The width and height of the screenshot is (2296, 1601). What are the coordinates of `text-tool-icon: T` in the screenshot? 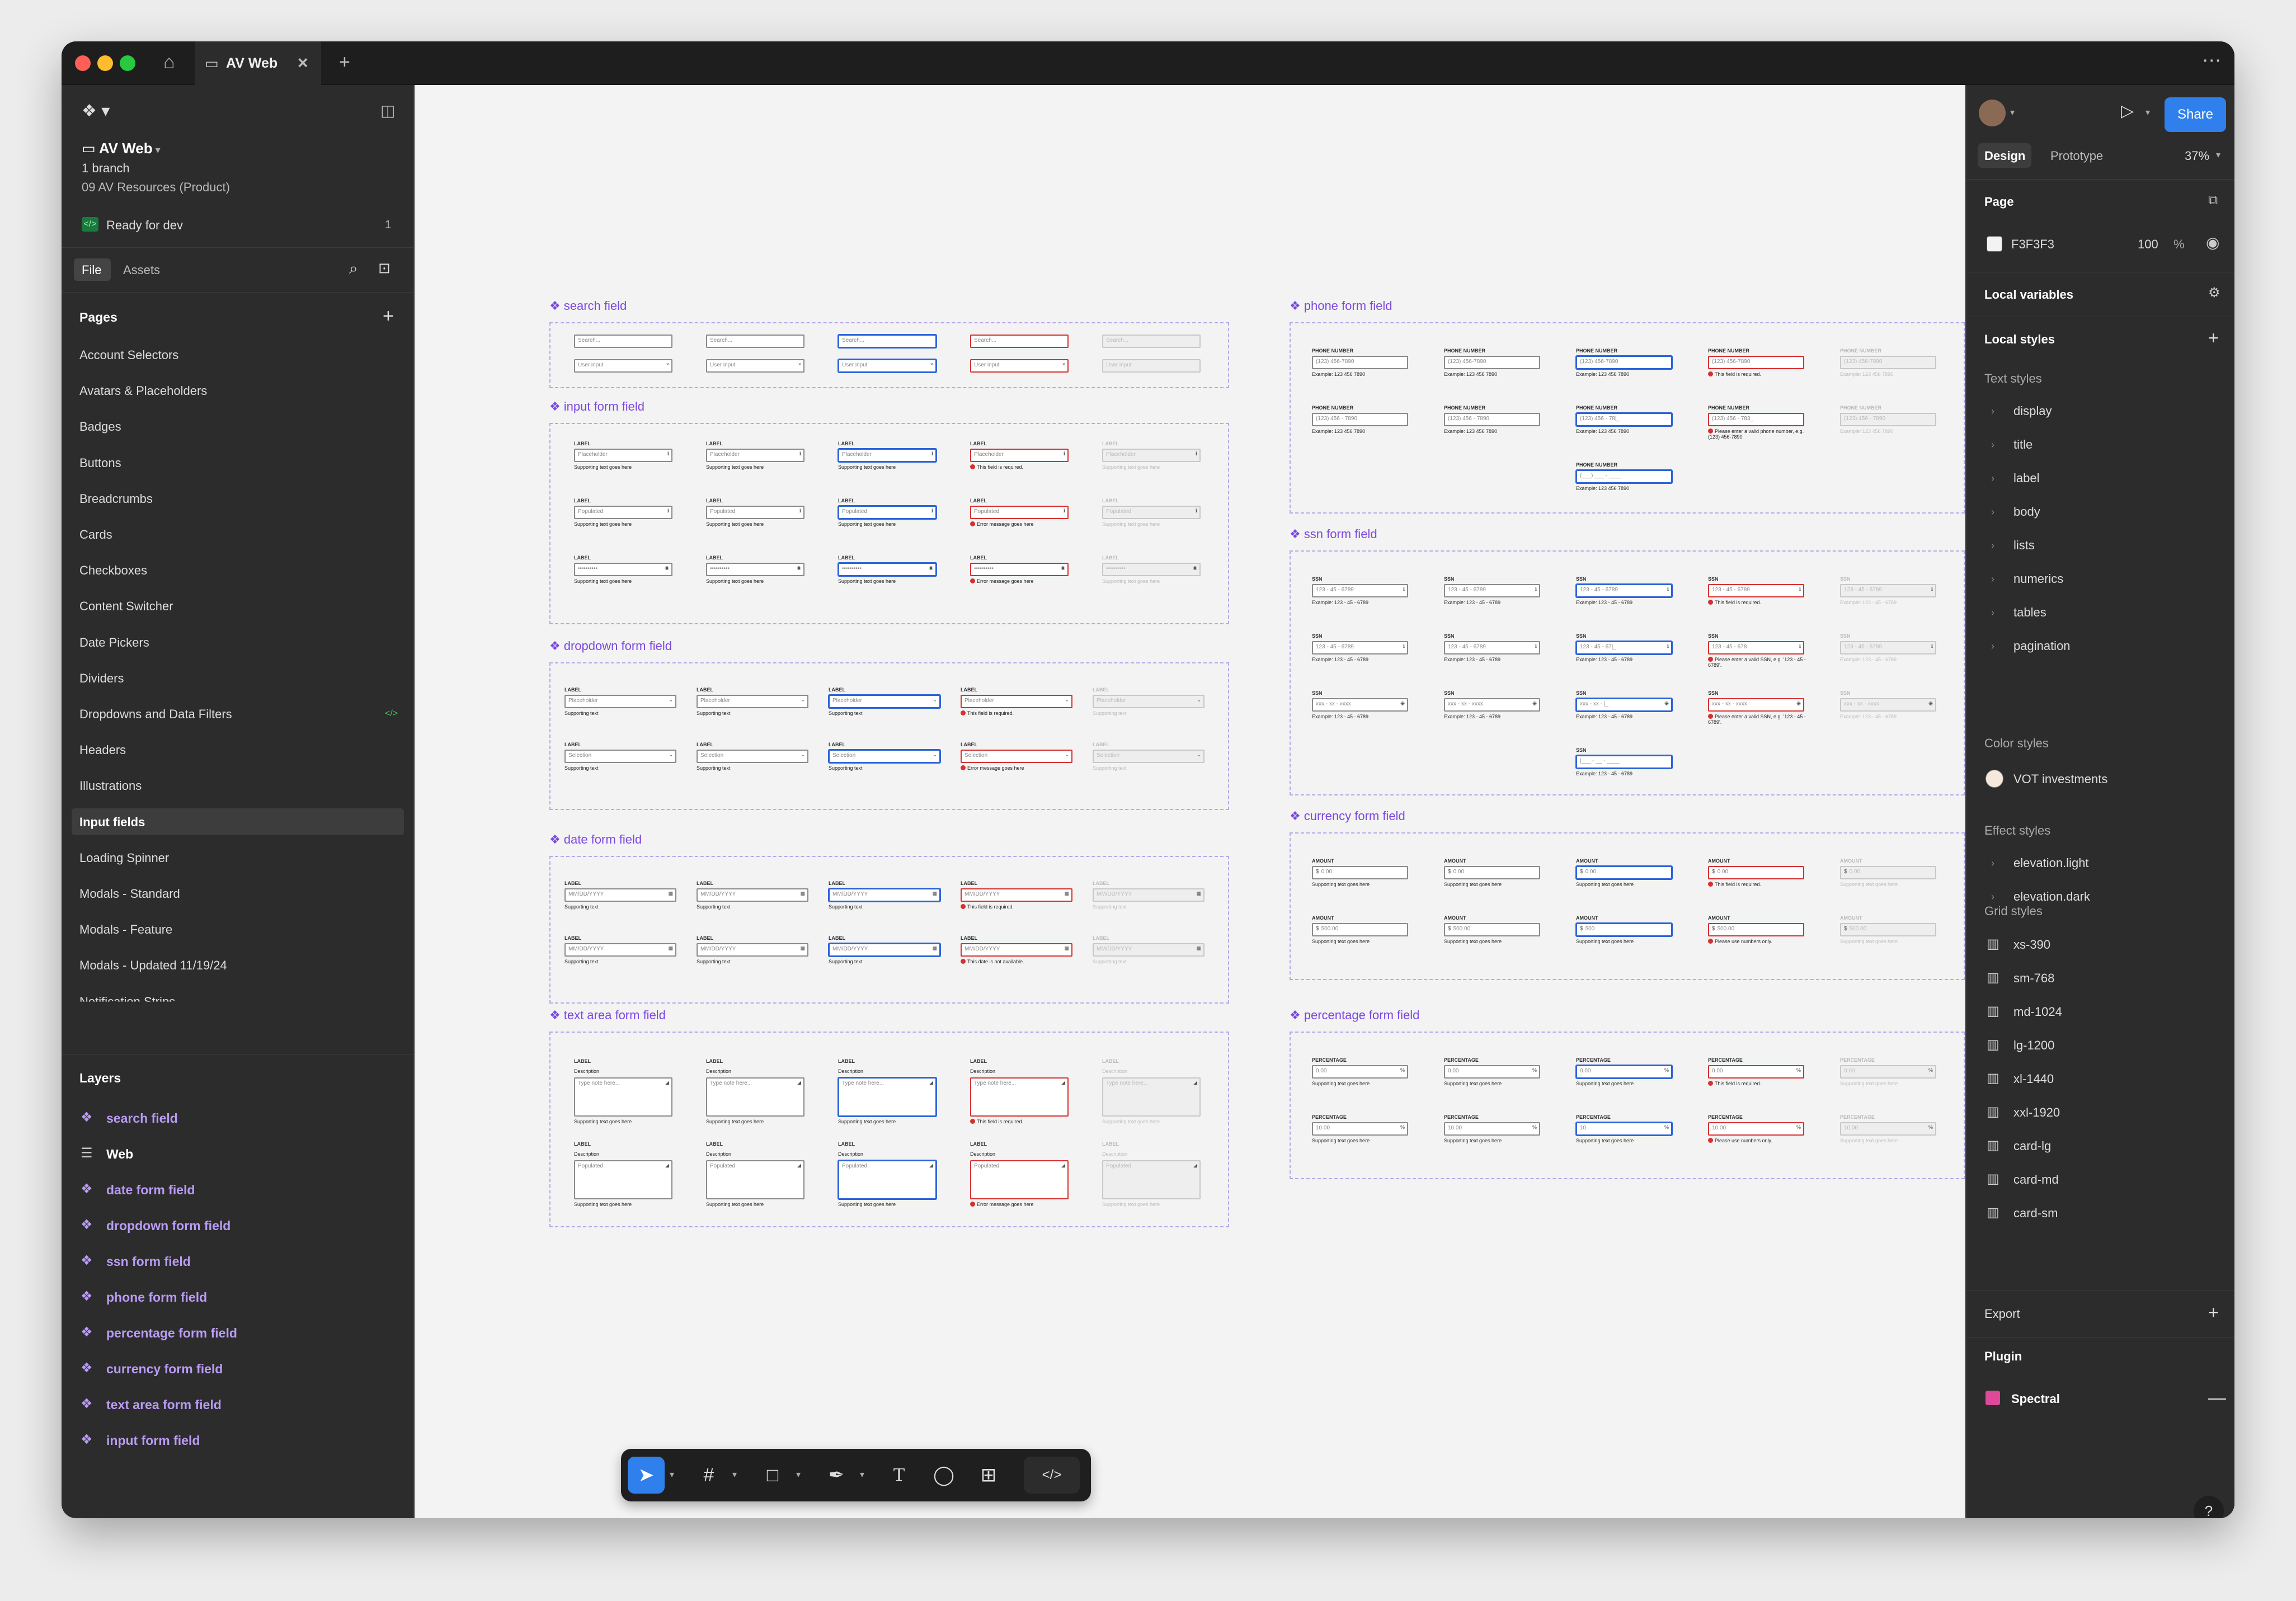 It's located at (899, 1475).